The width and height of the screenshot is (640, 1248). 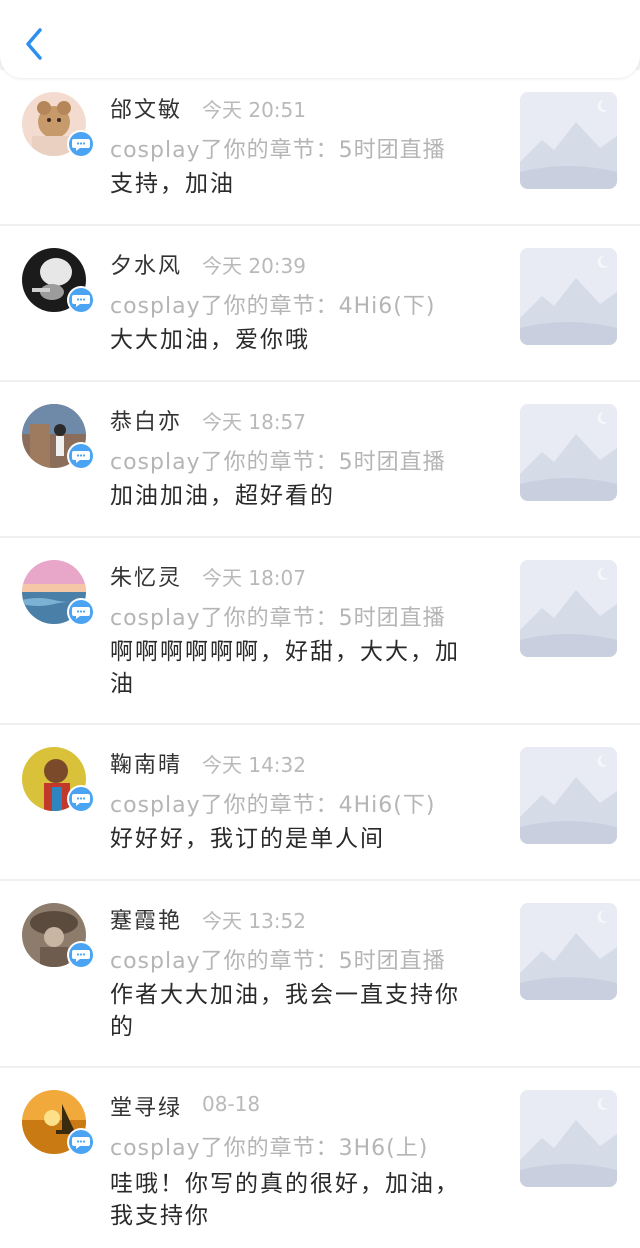 I want to click on timestamp: 今天 13:52, so click(x=254, y=921).